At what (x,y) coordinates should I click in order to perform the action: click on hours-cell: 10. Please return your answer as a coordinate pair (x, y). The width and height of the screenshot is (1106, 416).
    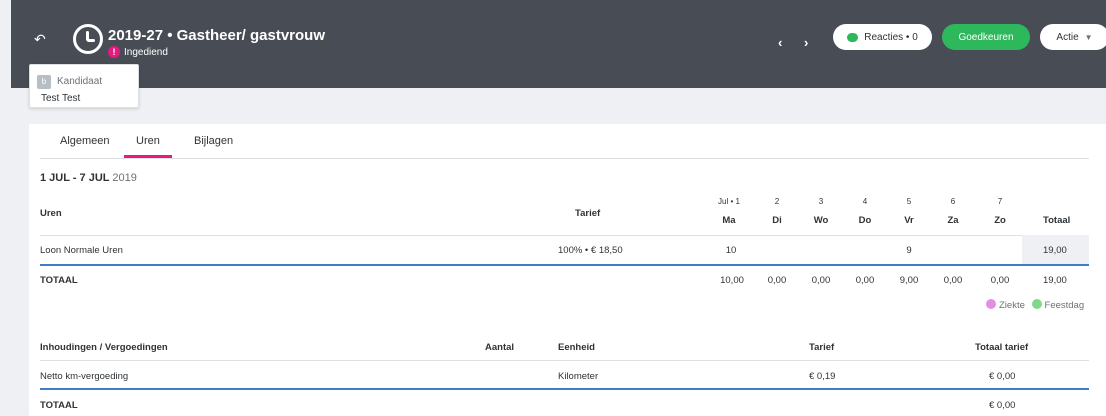
    Looking at the image, I should click on (731, 250).